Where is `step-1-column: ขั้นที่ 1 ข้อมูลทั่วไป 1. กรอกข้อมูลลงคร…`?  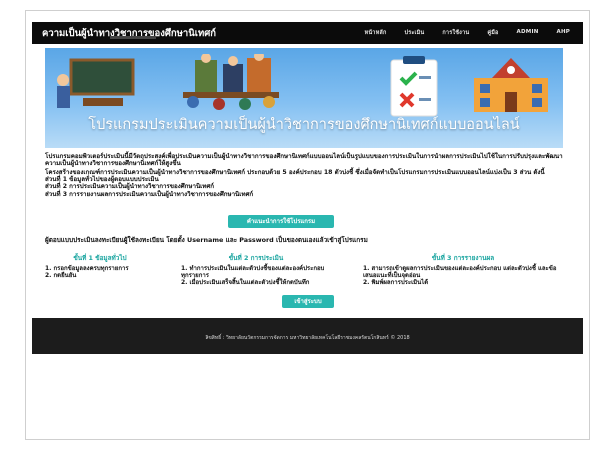
step-1-column: ขั้นที่ 1 ข้อมูลทั่วไป 1. กรอกข้อมูลลงคร… is located at coordinates (100, 267).